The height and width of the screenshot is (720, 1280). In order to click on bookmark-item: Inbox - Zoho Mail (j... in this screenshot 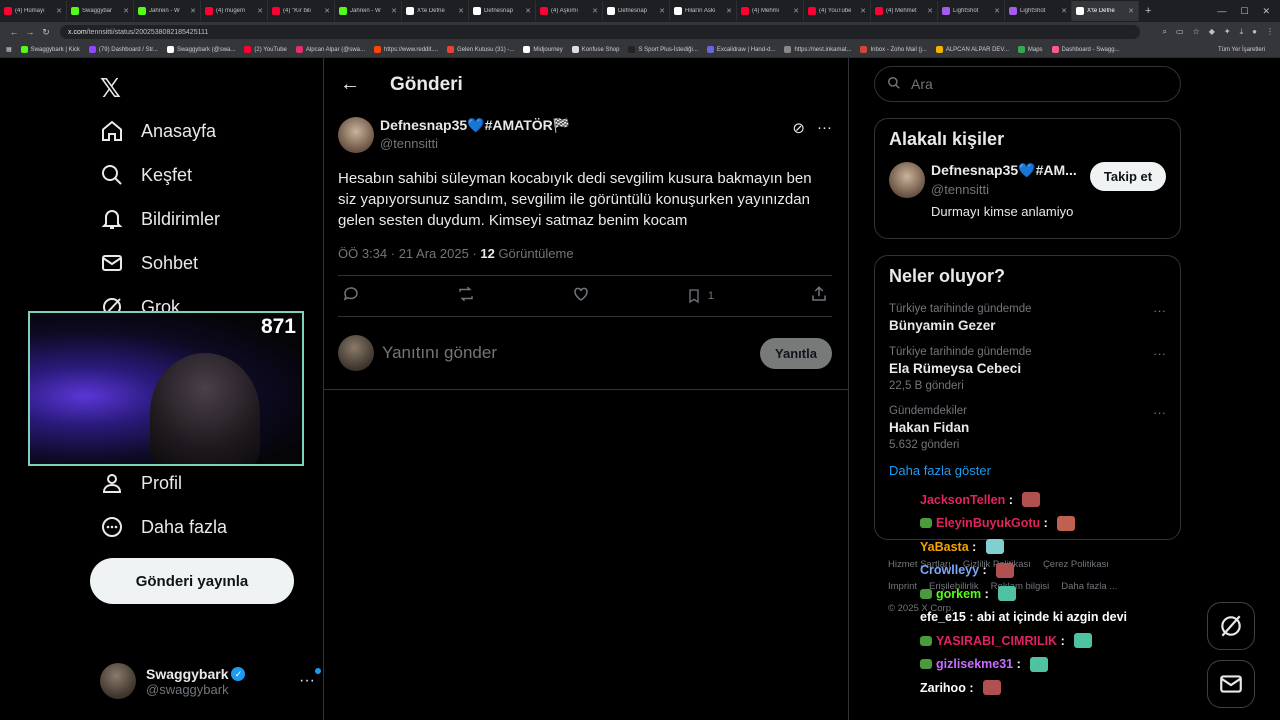, I will do `click(893, 49)`.